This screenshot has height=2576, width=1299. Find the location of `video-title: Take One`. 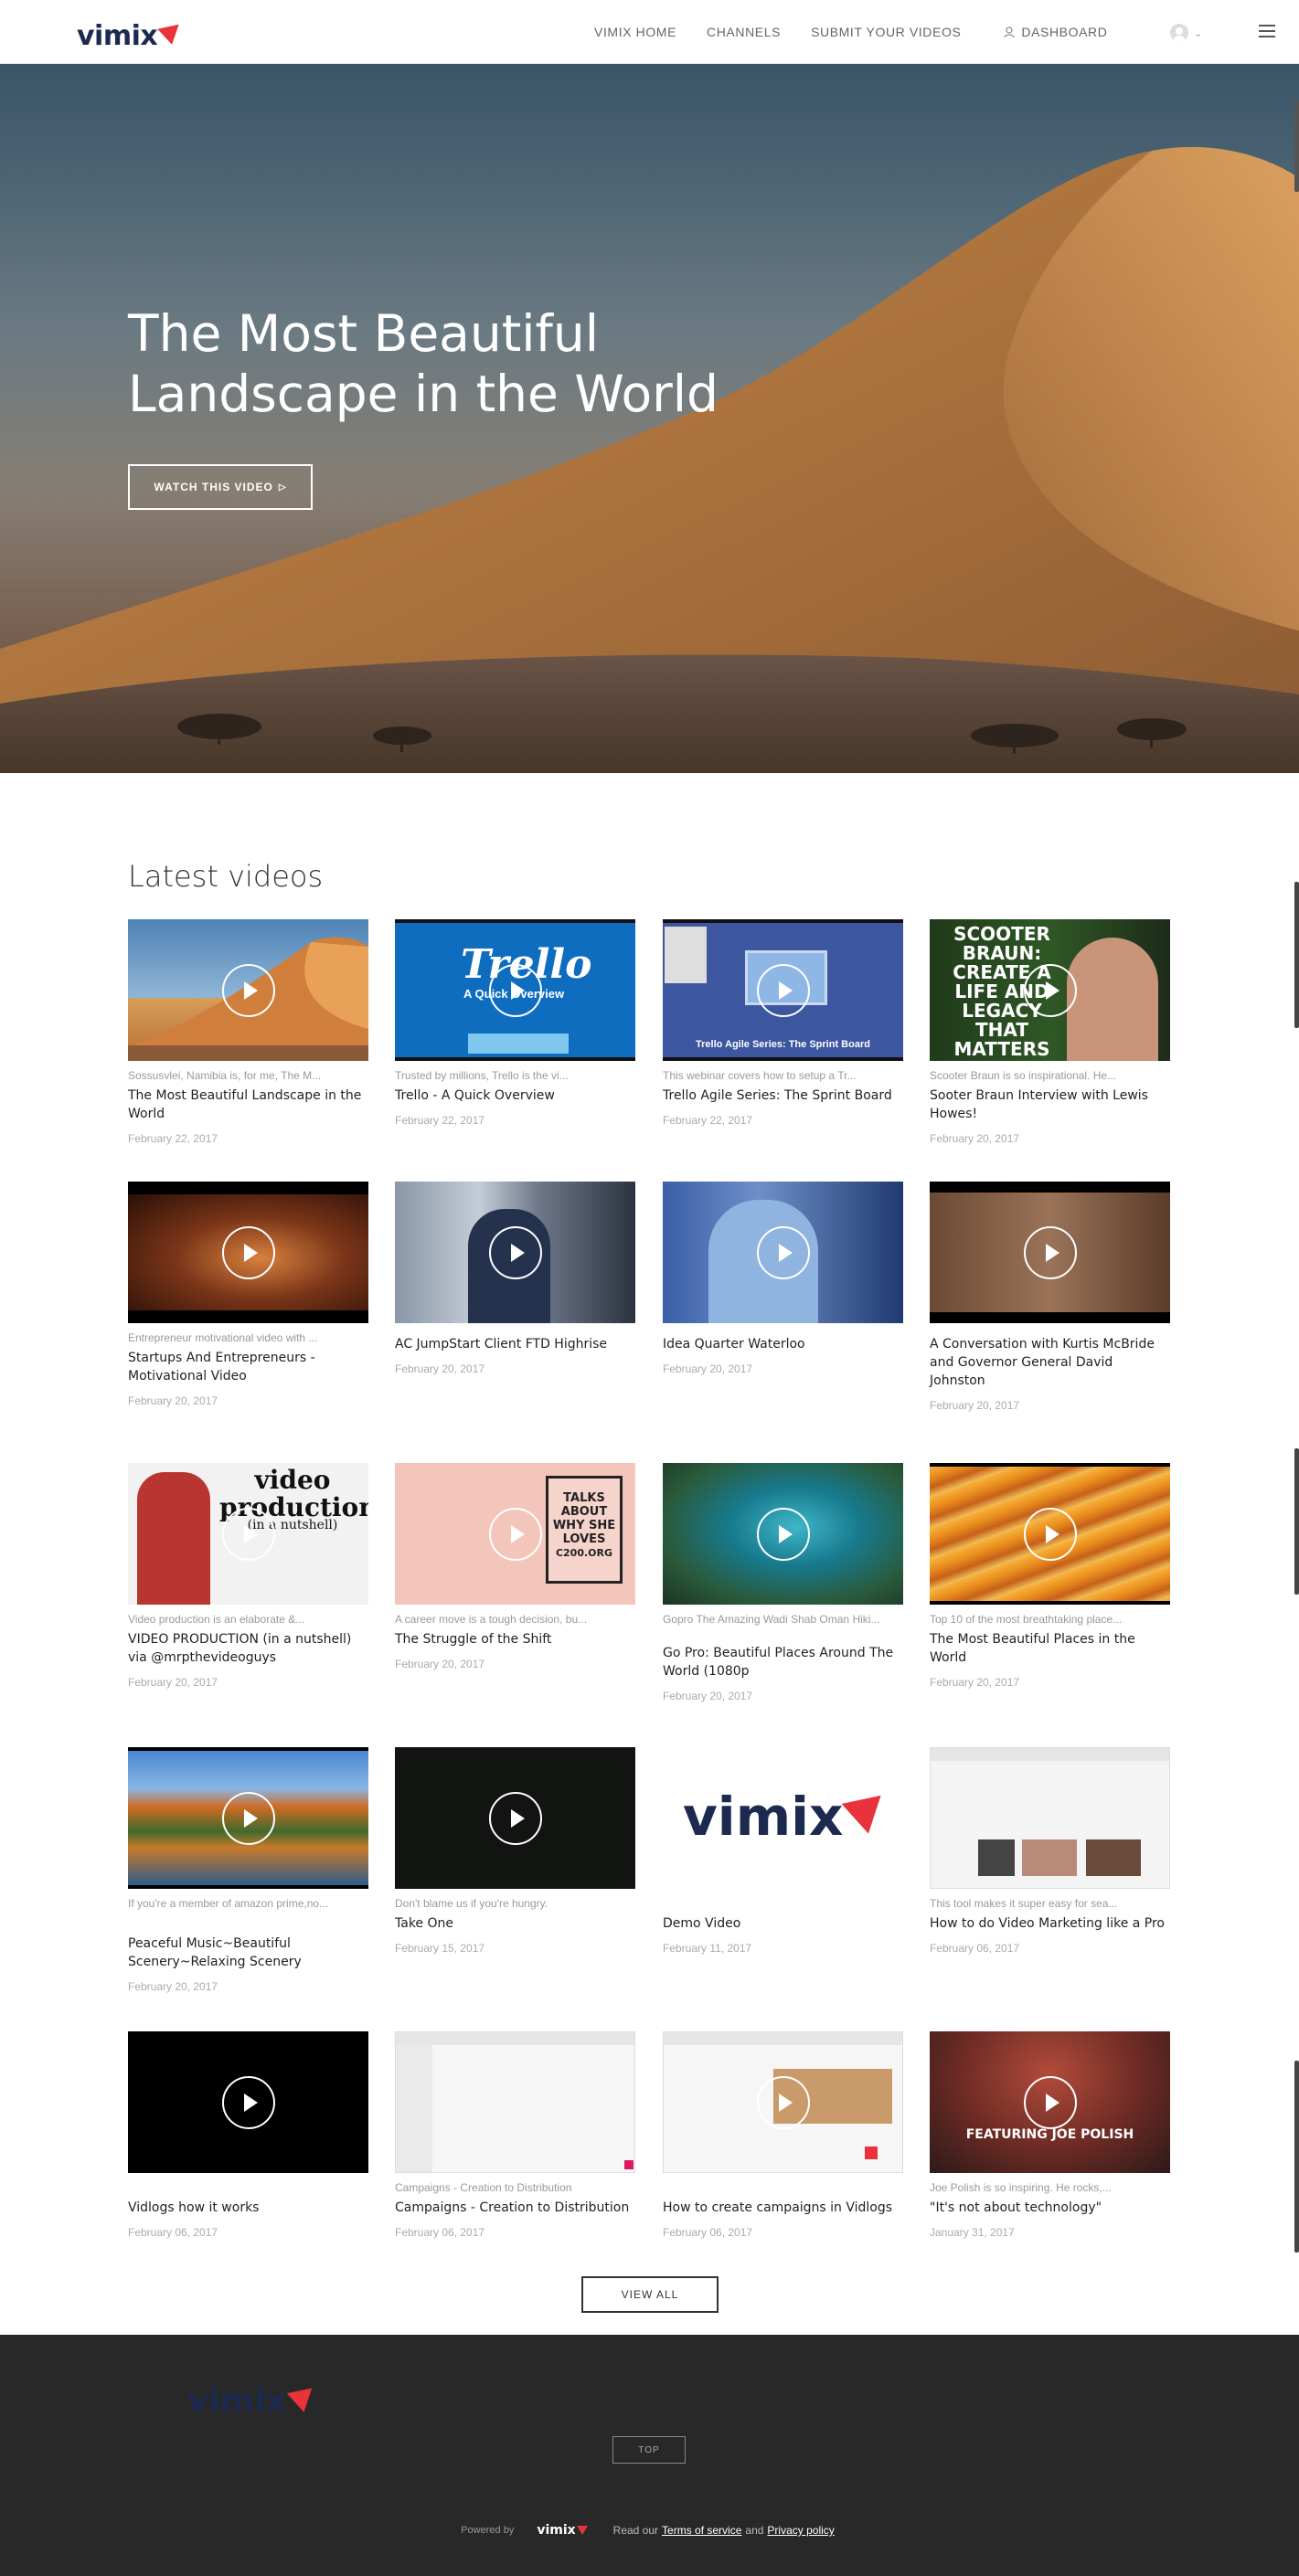

video-title: Take One is located at coordinates (515, 1923).